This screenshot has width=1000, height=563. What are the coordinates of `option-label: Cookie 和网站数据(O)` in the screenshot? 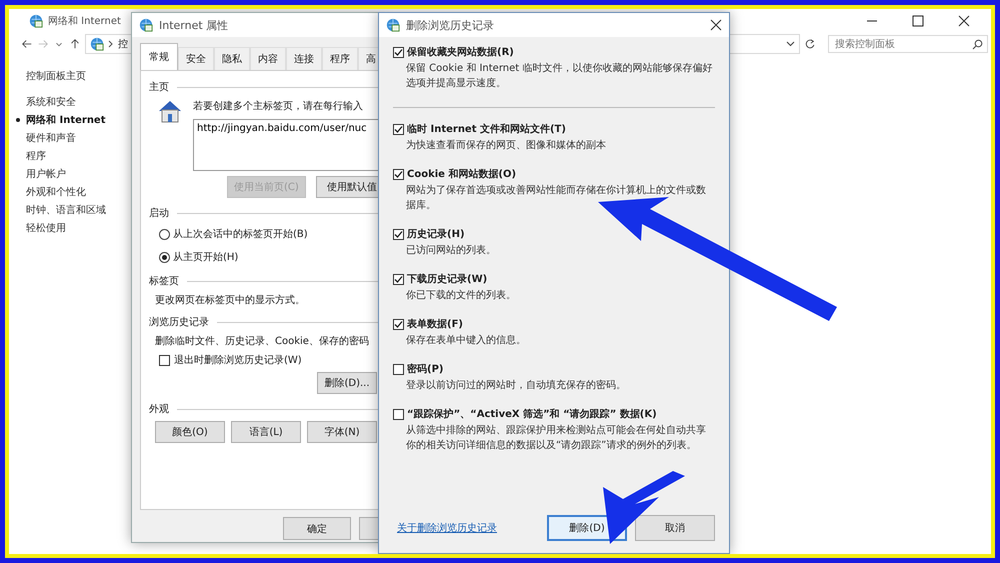 It's located at (461, 174).